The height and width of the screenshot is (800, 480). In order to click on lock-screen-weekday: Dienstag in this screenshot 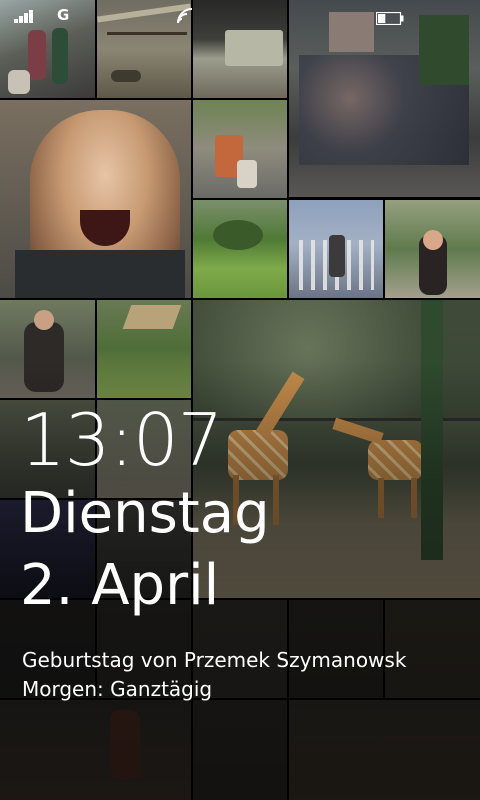, I will do `click(145, 513)`.